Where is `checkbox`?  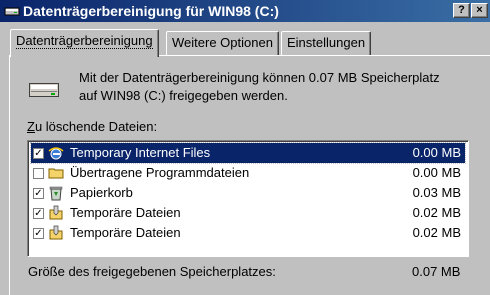 checkbox is located at coordinates (38, 173).